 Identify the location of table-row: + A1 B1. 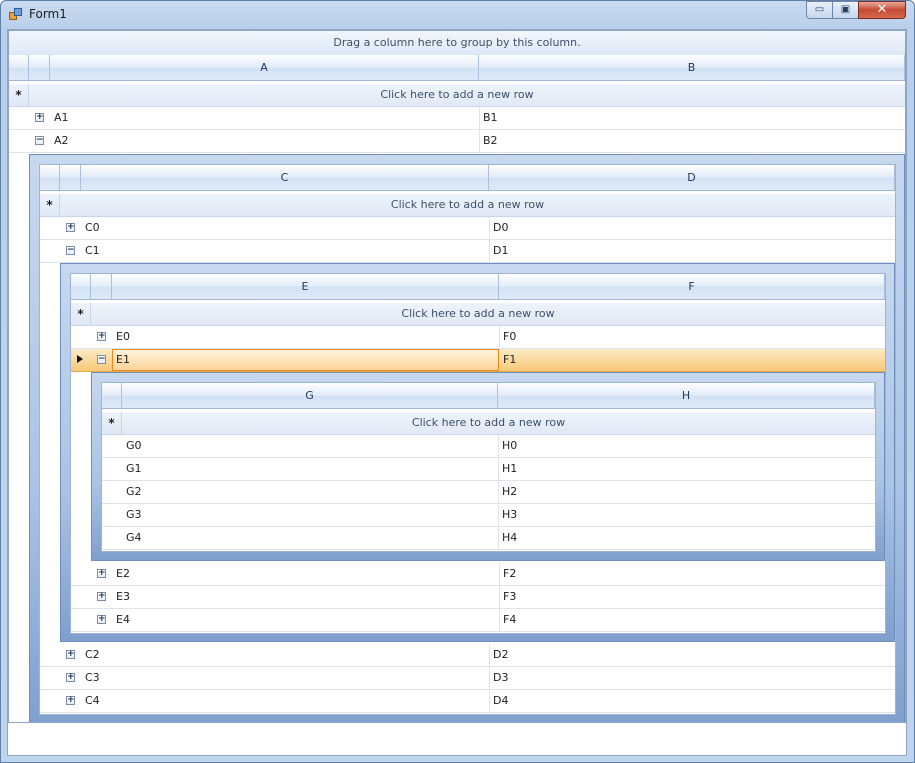
(457, 118).